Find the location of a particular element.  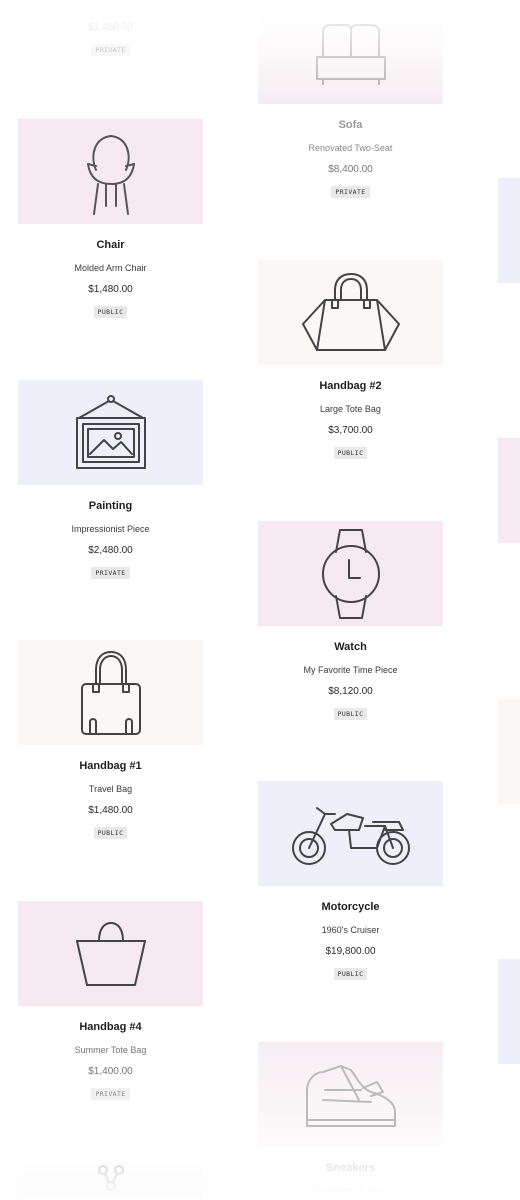

product-card-sneakers: Sneakers Collector's Edition is located at coordinates (350, 1119).